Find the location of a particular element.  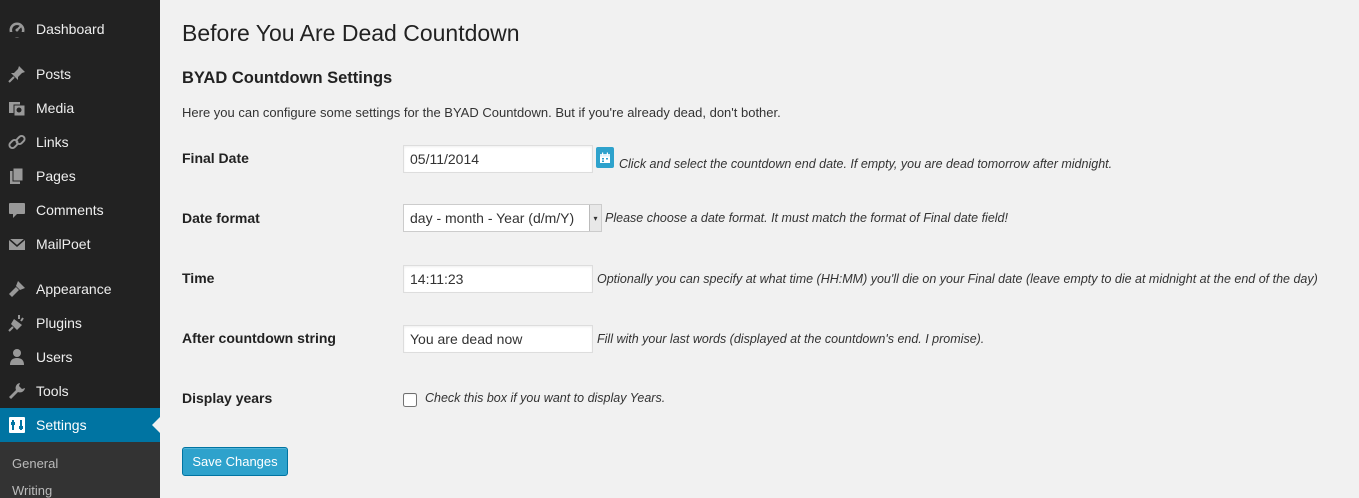

date-format-selected: day - month - Year (d/m/Y) is located at coordinates (492, 218).